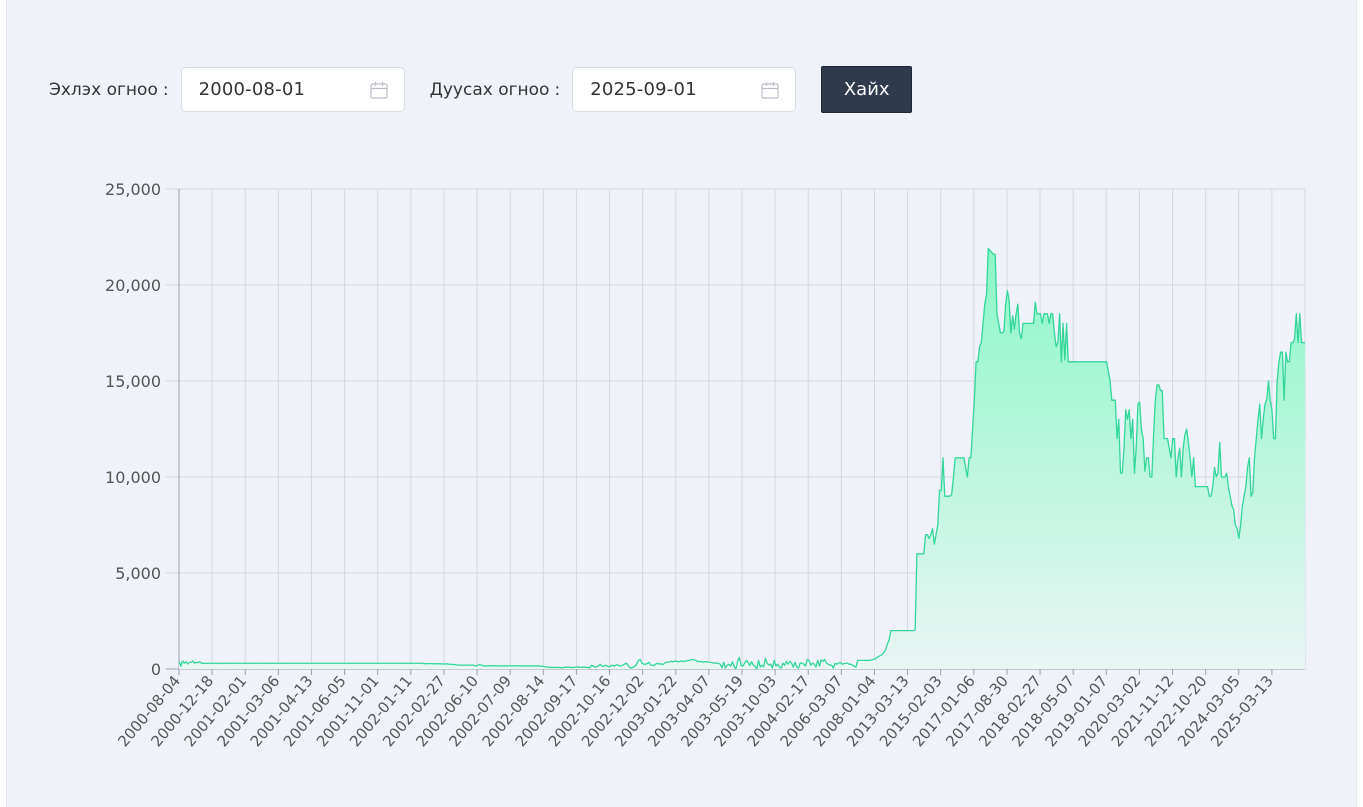  What do you see at coordinates (133, 477) in the screenshot?
I see `y-tick-label: 10,000` at bounding box center [133, 477].